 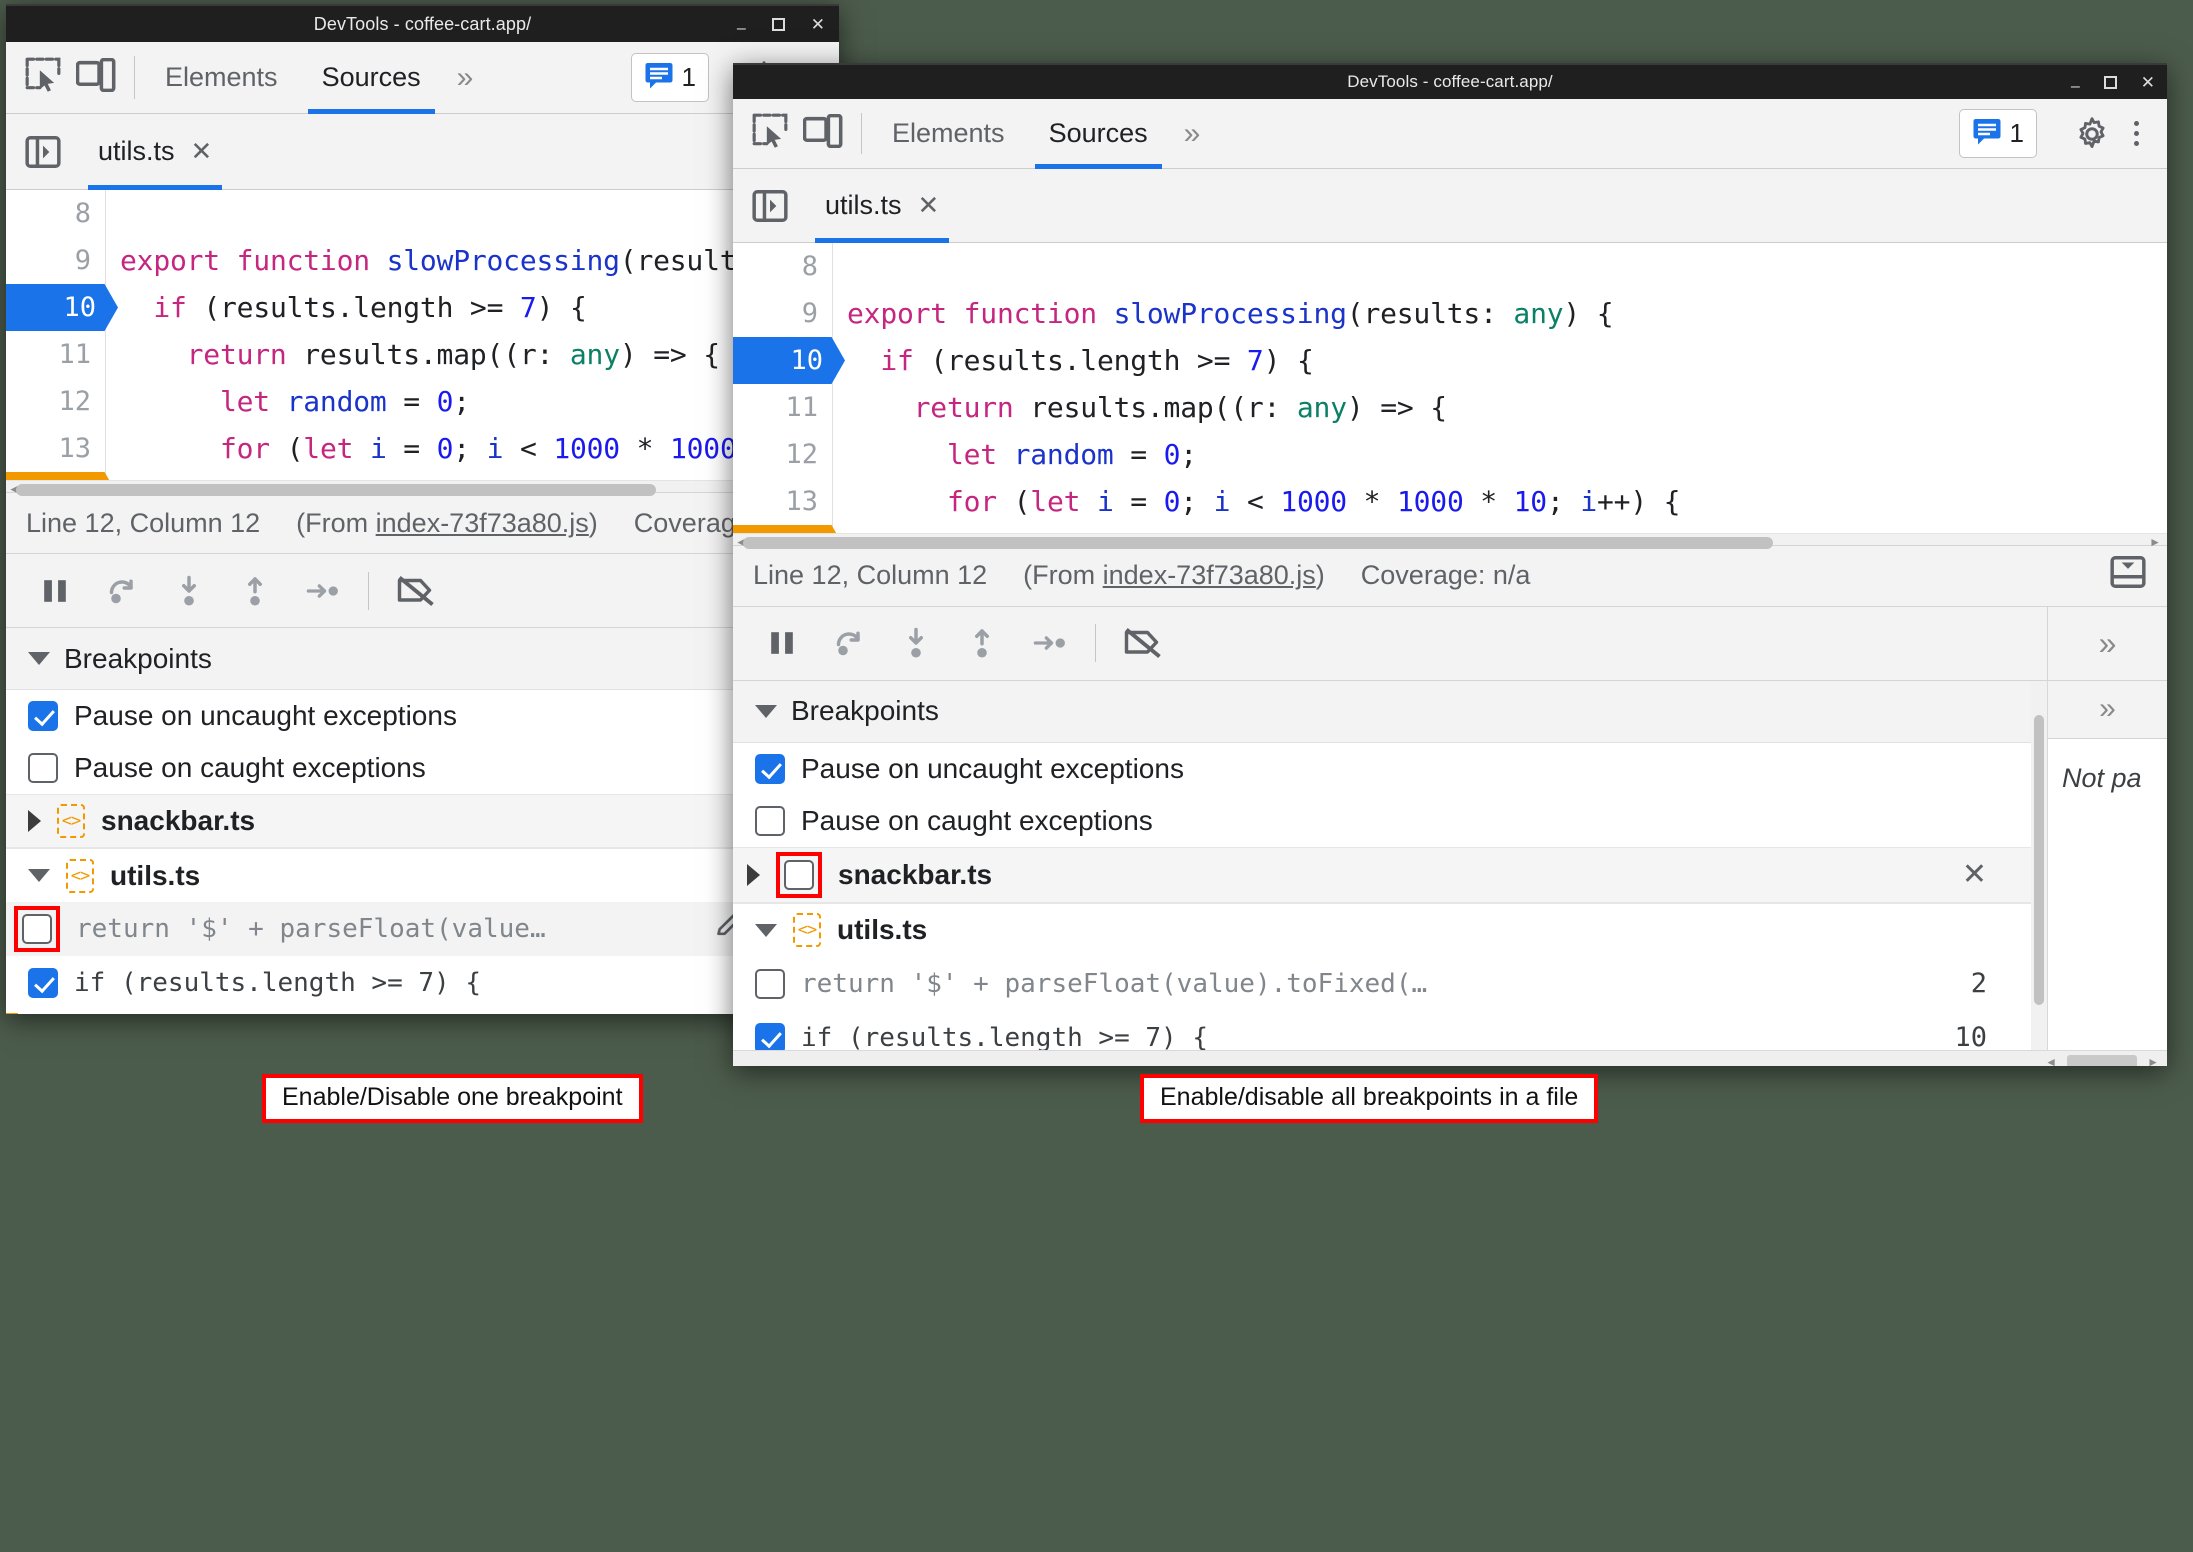 What do you see at coordinates (1450, 1057) in the screenshot?
I see `window-hscrollbar-right: ► ◄` at bounding box center [1450, 1057].